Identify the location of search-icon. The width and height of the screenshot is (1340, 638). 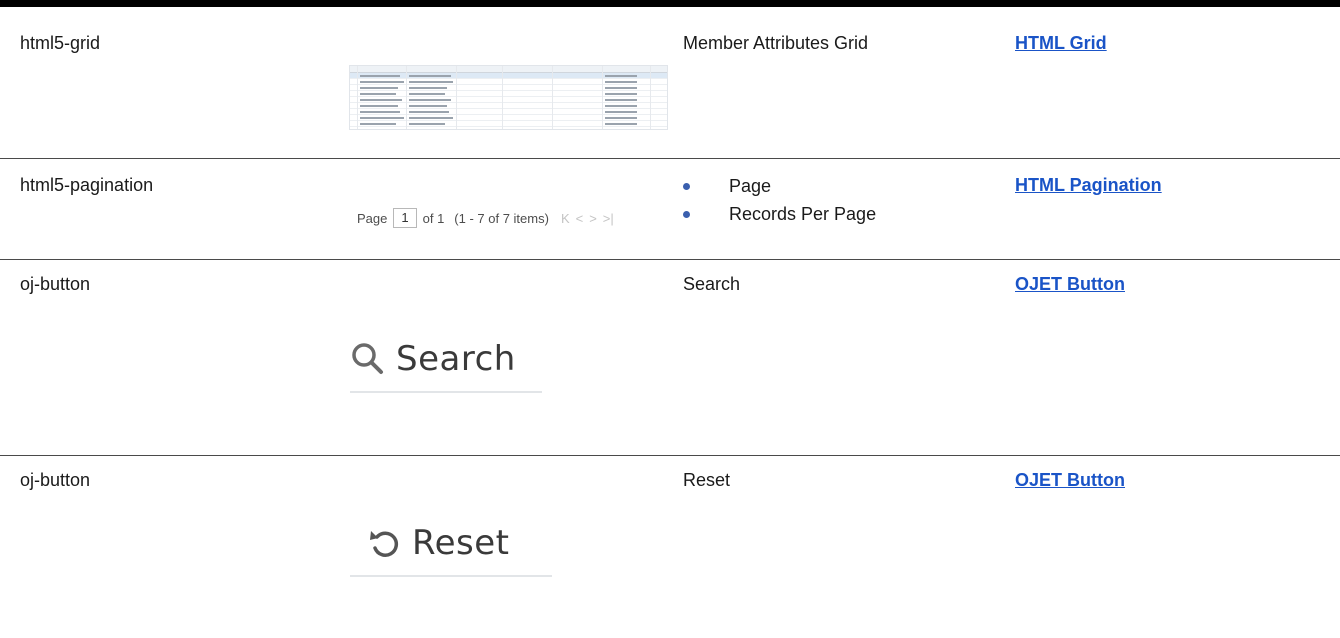
(367, 358).